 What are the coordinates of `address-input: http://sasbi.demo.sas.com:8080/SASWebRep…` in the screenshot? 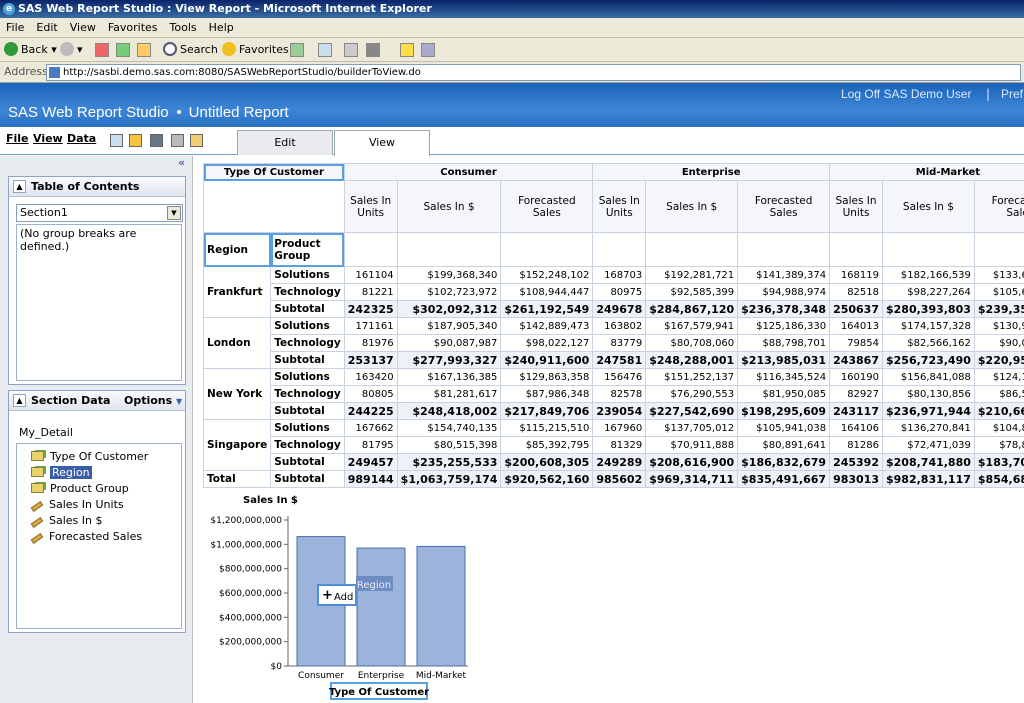 It's located at (533, 72).